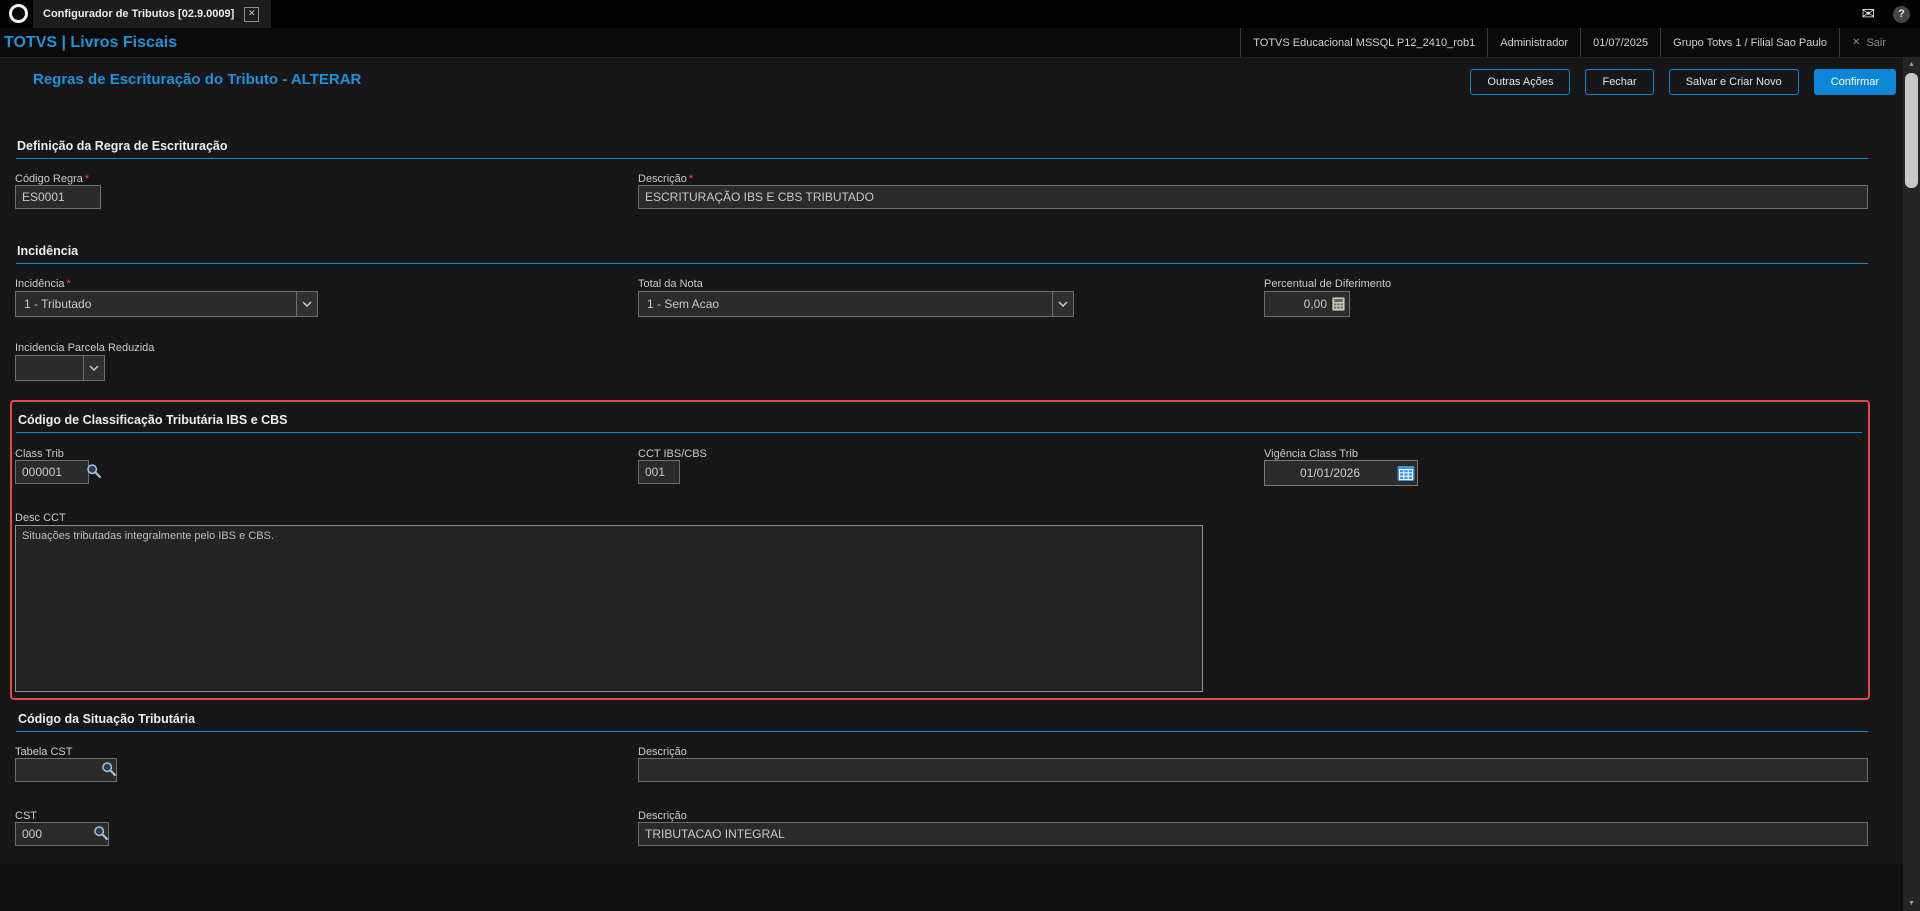 The height and width of the screenshot is (911, 1920). I want to click on descricao-regra-label: Descrição *, so click(666, 179).